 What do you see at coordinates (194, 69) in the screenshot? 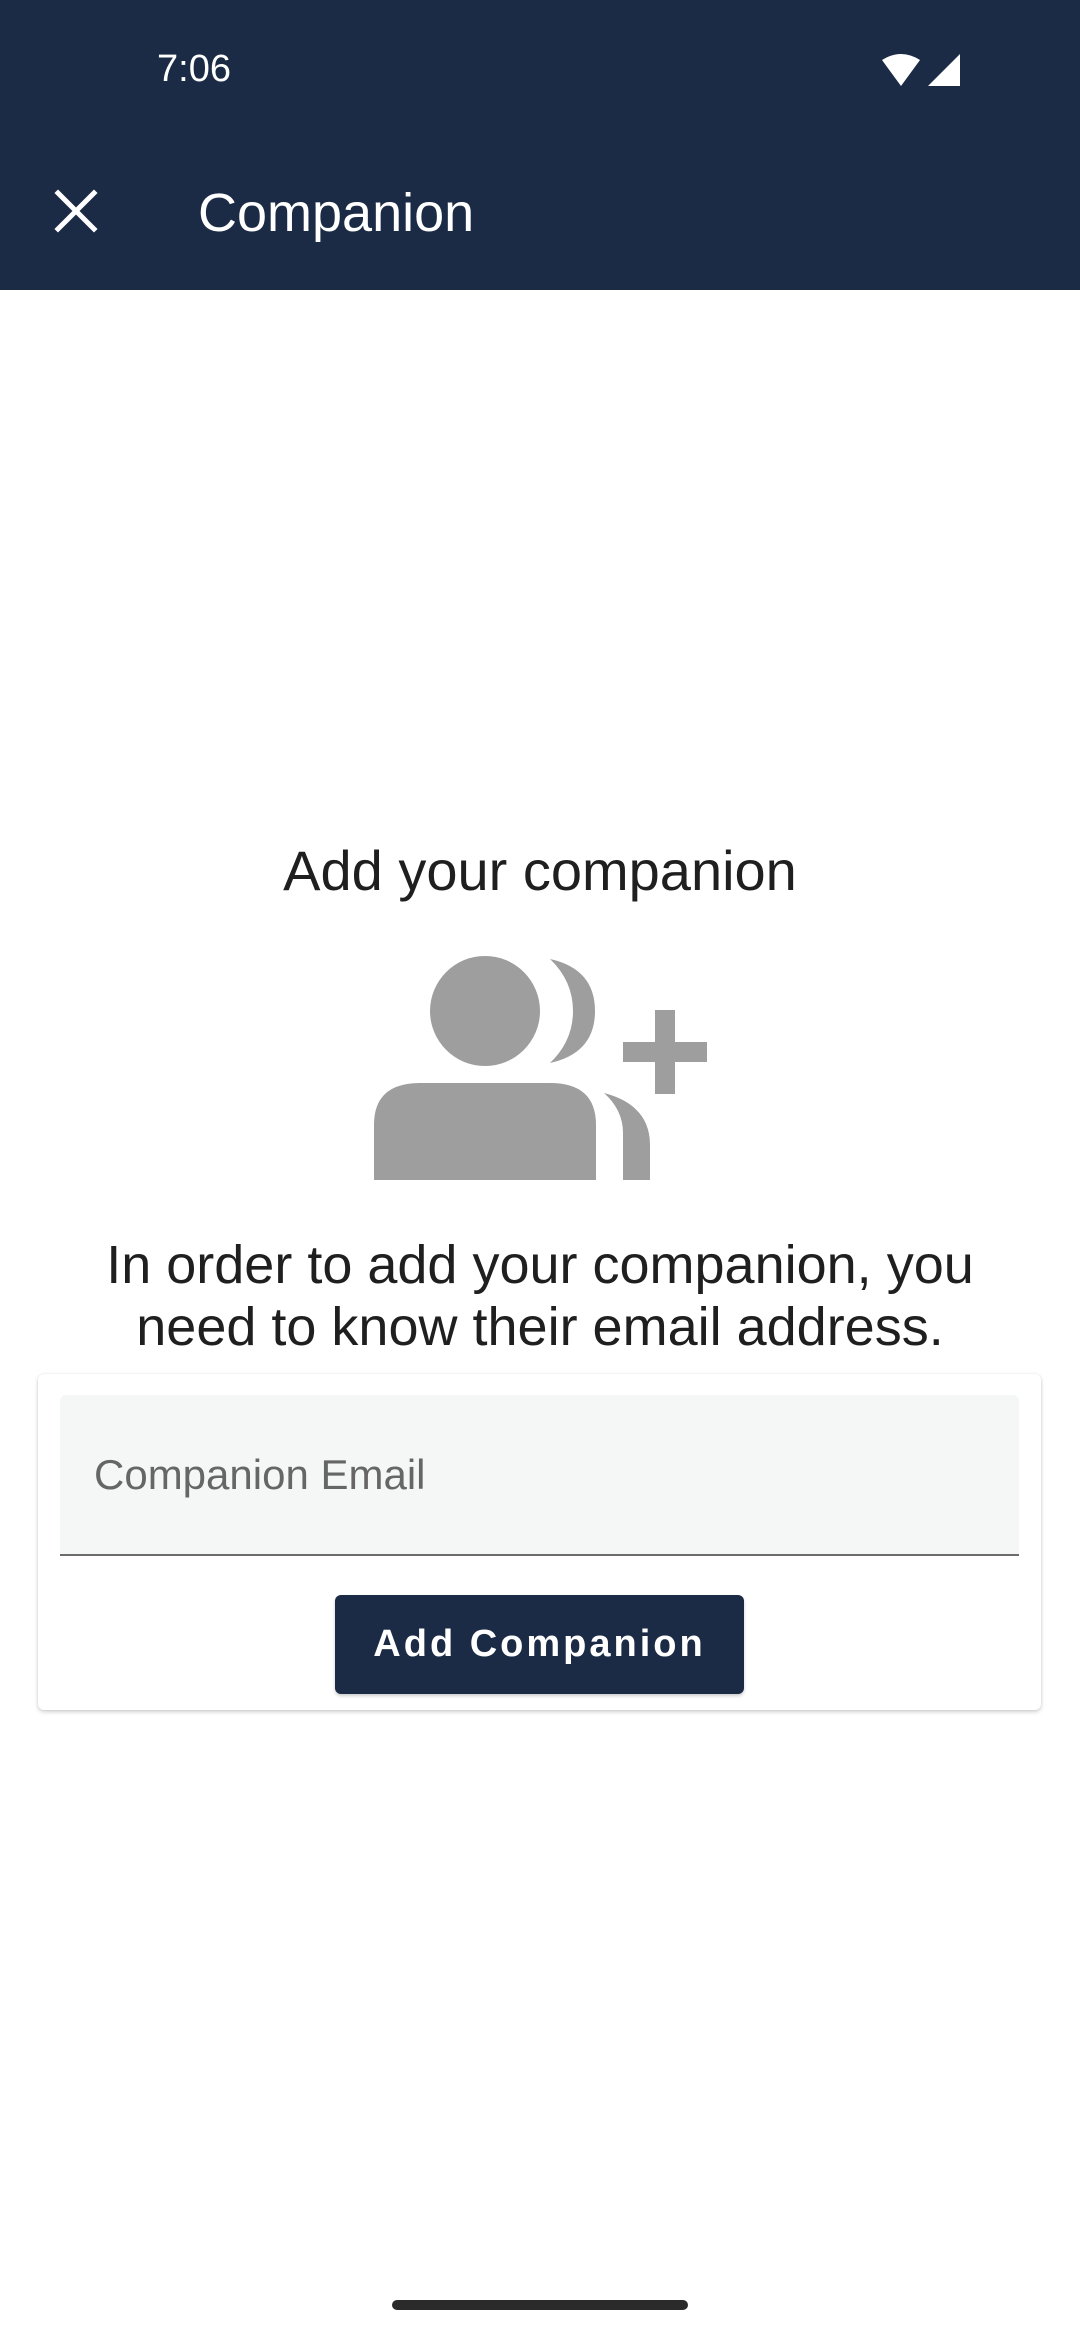
I see `status-time: 7:06` at bounding box center [194, 69].